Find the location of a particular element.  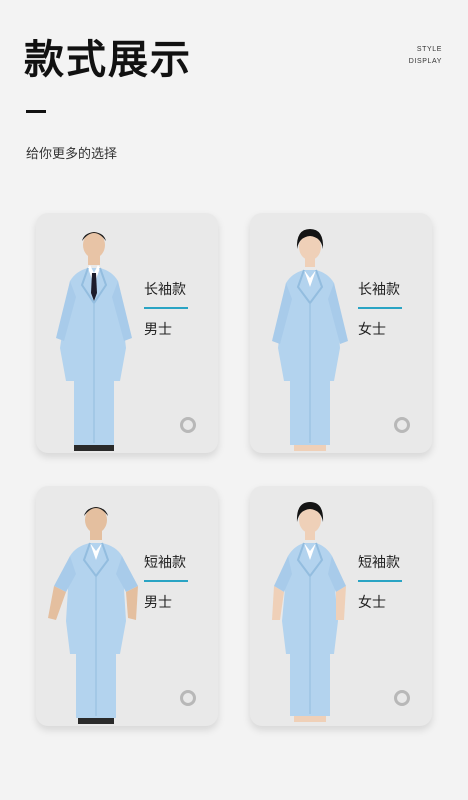

long-sleeve-women-figure is located at coordinates (310, 340).